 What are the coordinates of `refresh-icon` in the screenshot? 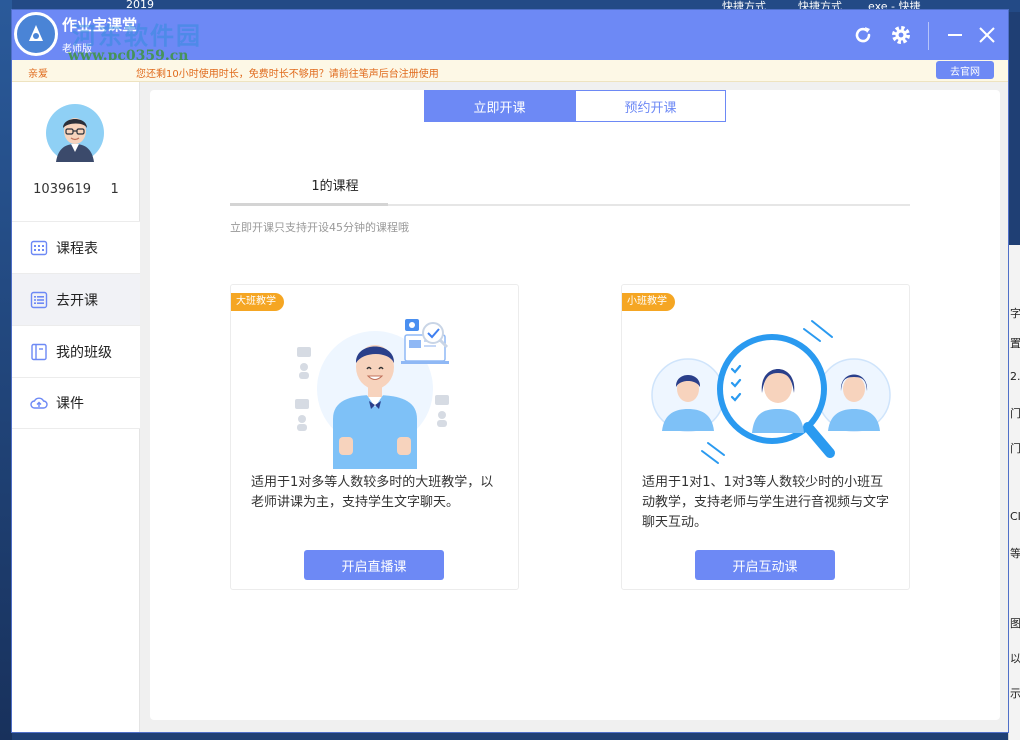 It's located at (863, 35).